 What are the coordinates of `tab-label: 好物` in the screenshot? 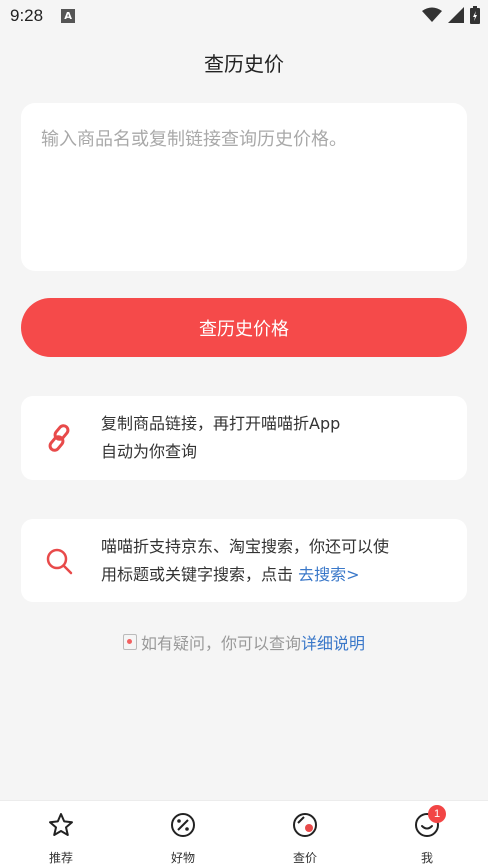 It's located at (182, 858).